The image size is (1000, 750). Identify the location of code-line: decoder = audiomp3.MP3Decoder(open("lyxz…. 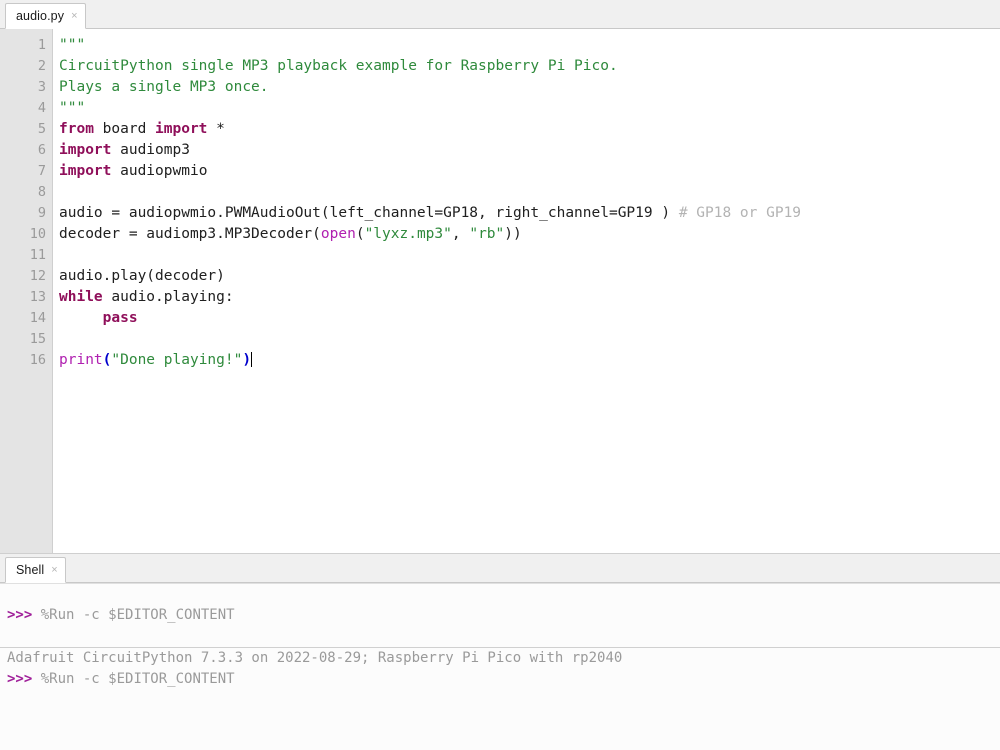
(528, 234).